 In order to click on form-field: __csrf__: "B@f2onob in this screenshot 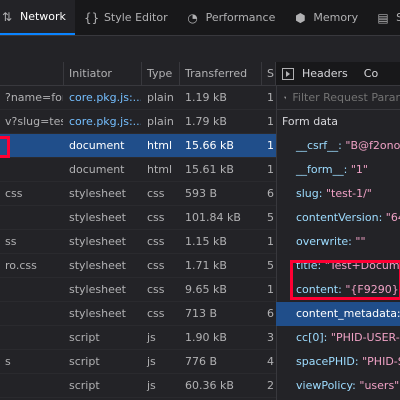, I will do `click(338, 146)`.